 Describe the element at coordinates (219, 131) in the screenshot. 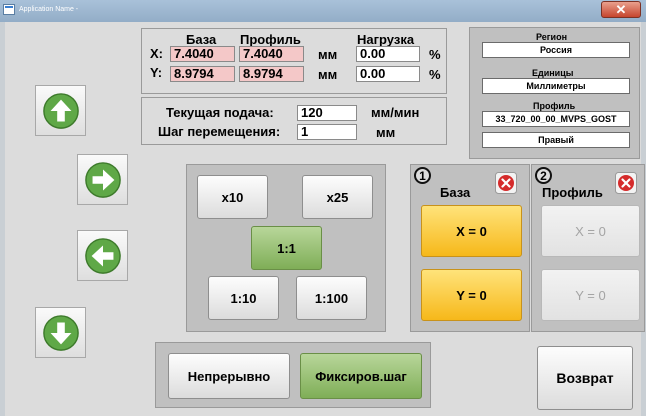

I see `step-label: Шаг перемещения:` at that location.